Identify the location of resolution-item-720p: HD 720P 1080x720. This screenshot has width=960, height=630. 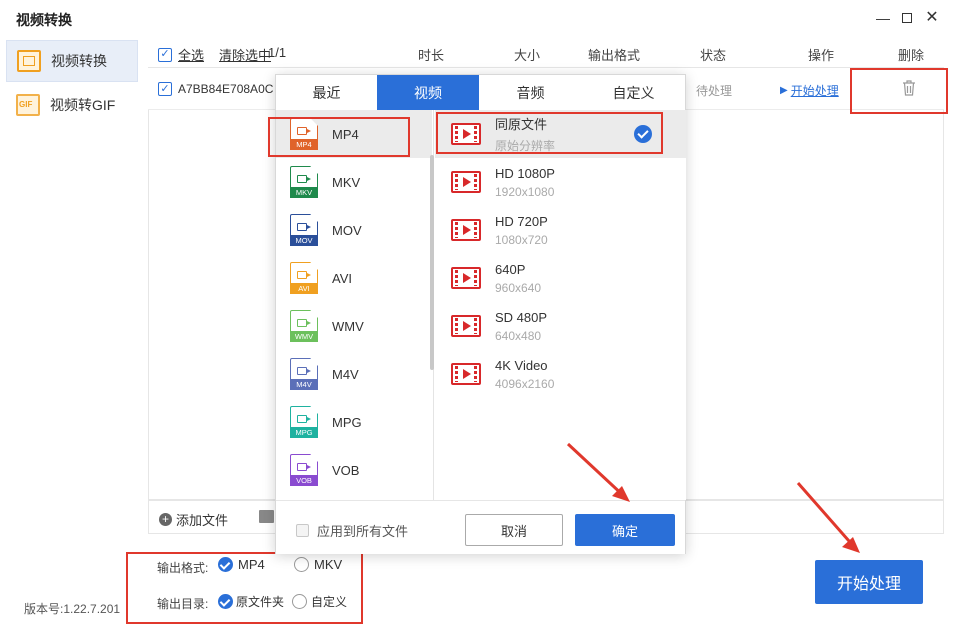
(560, 230).